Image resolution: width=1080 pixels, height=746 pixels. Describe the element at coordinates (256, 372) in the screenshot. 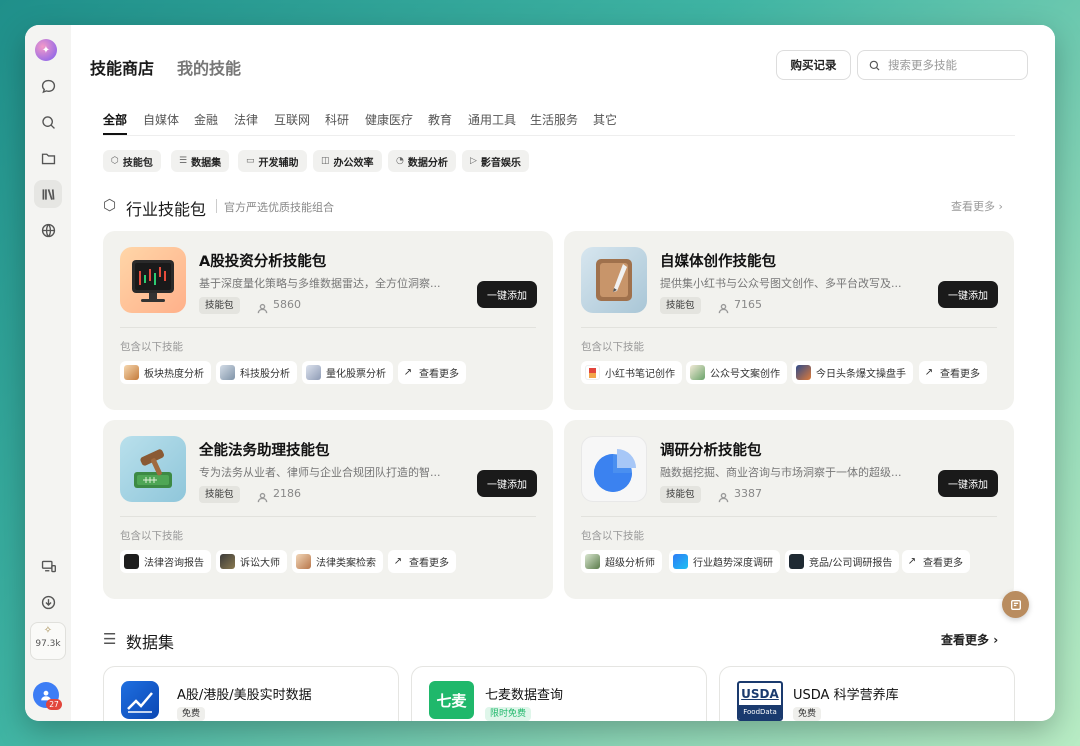

I see `skill-chip: 科技股分析` at that location.